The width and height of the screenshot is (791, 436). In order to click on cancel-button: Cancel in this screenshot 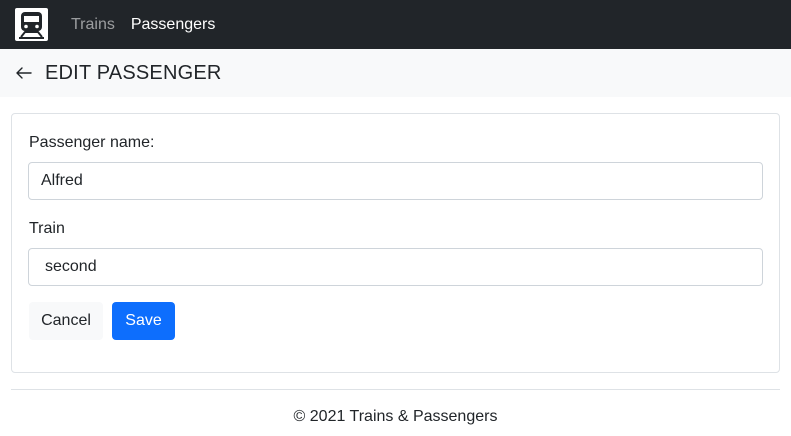, I will do `click(66, 321)`.